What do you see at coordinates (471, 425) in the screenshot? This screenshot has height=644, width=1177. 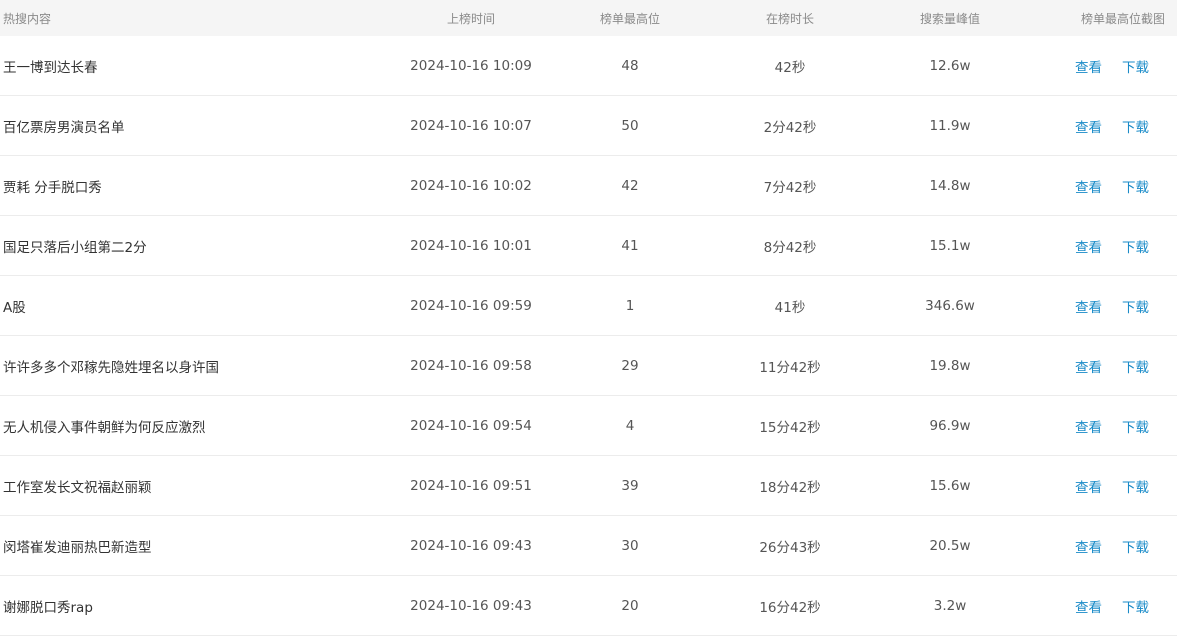 I see `listed-time: 2024-10-16 09:54` at bounding box center [471, 425].